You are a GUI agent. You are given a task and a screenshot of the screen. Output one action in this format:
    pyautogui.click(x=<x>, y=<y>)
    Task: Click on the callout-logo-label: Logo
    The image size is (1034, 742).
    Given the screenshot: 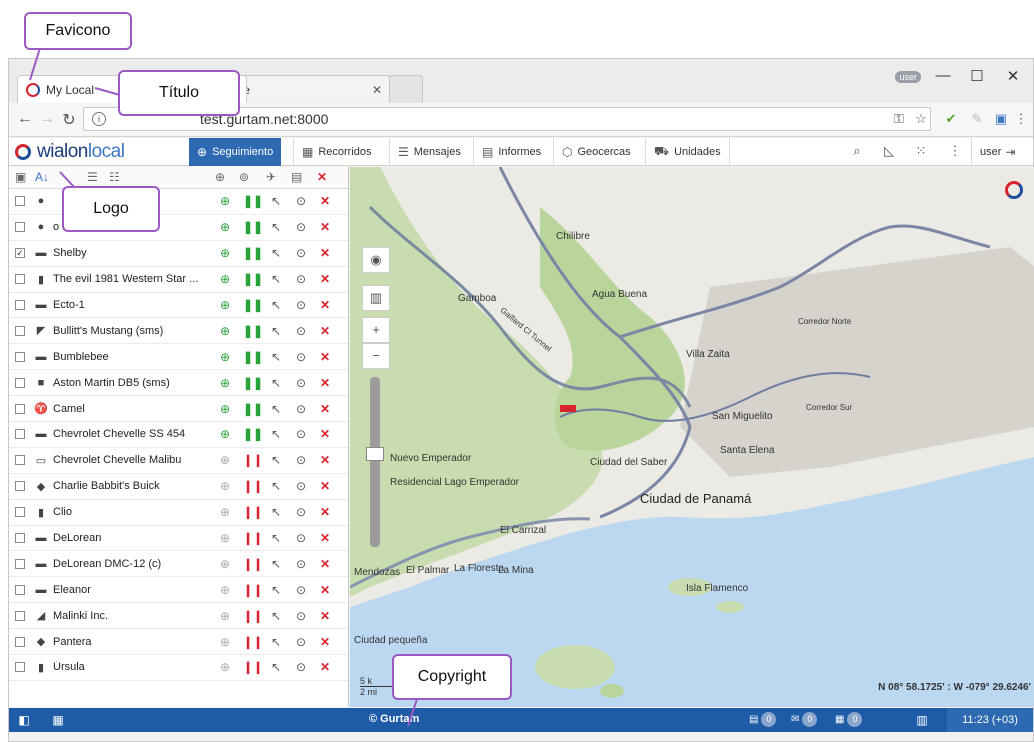 What is the action you would take?
    pyautogui.click(x=111, y=208)
    